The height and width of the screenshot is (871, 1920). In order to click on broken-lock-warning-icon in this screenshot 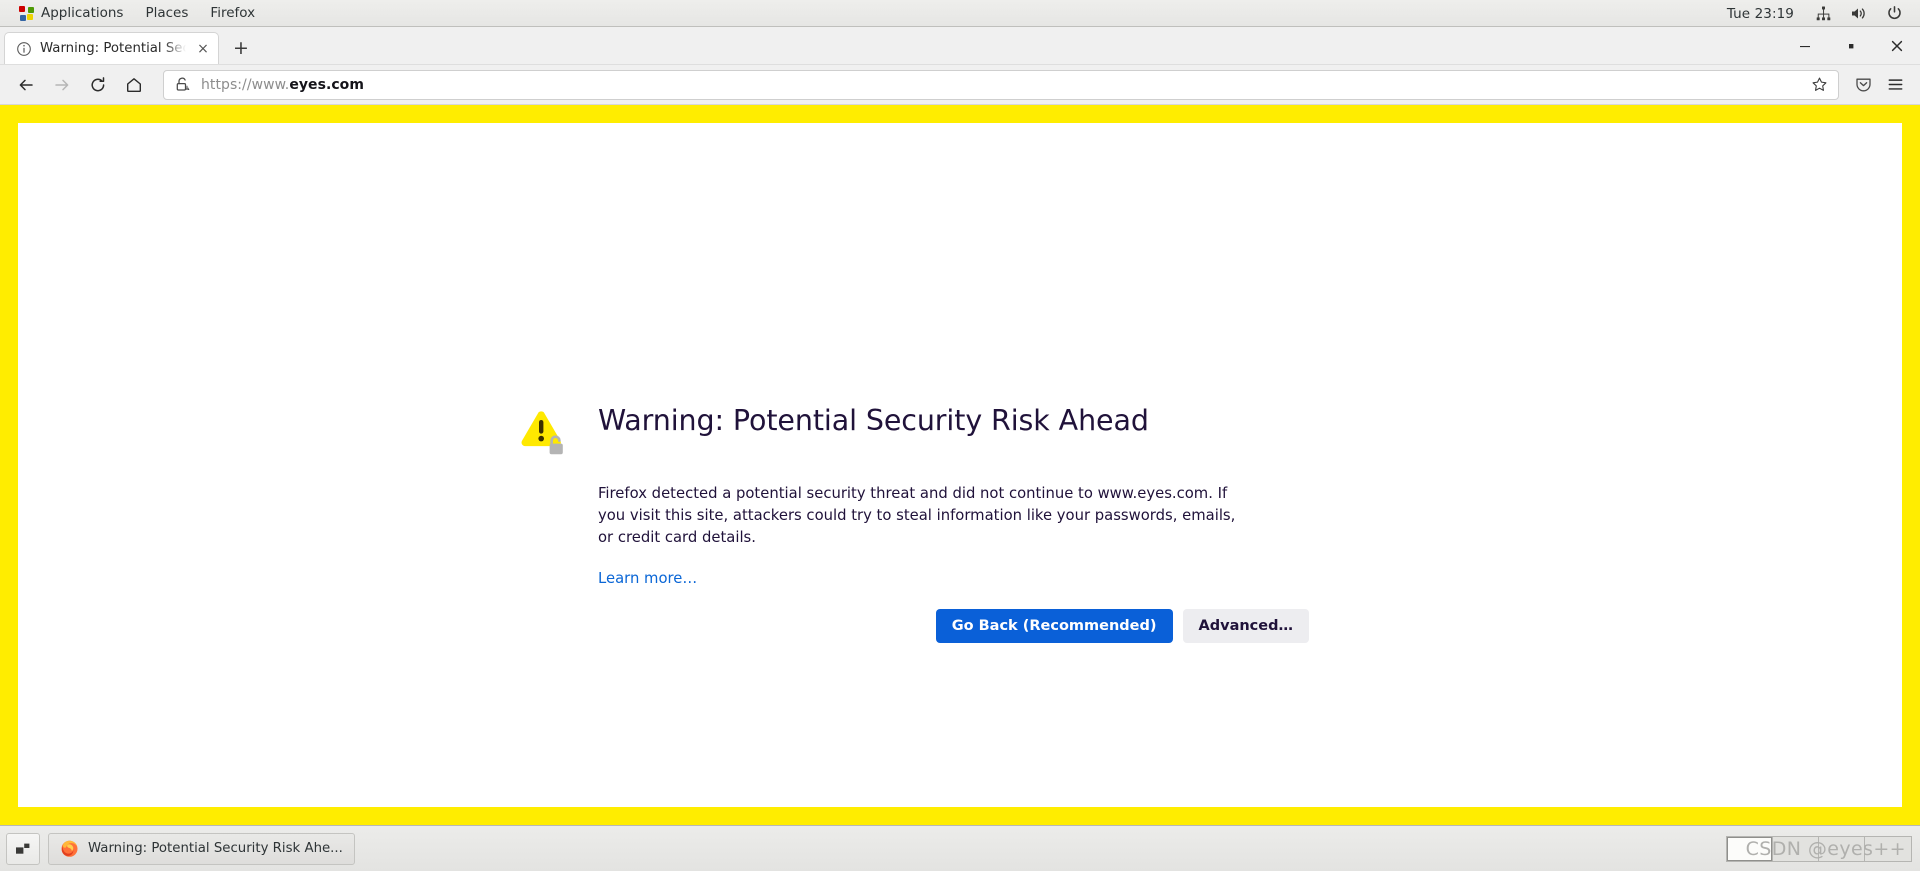, I will do `click(182, 84)`.